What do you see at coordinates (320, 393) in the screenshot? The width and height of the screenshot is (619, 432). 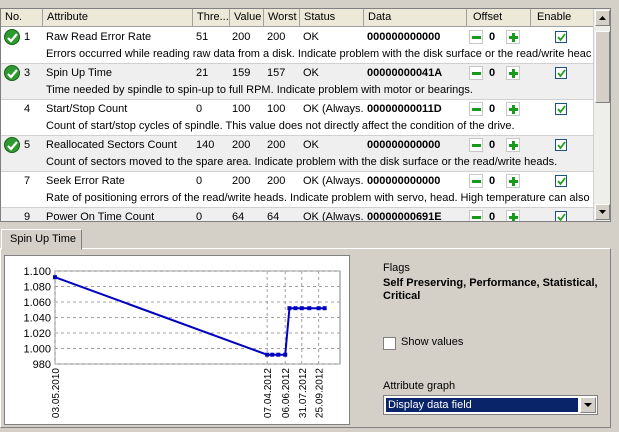 I see `x-tick-label: 25.09.2012` at bounding box center [320, 393].